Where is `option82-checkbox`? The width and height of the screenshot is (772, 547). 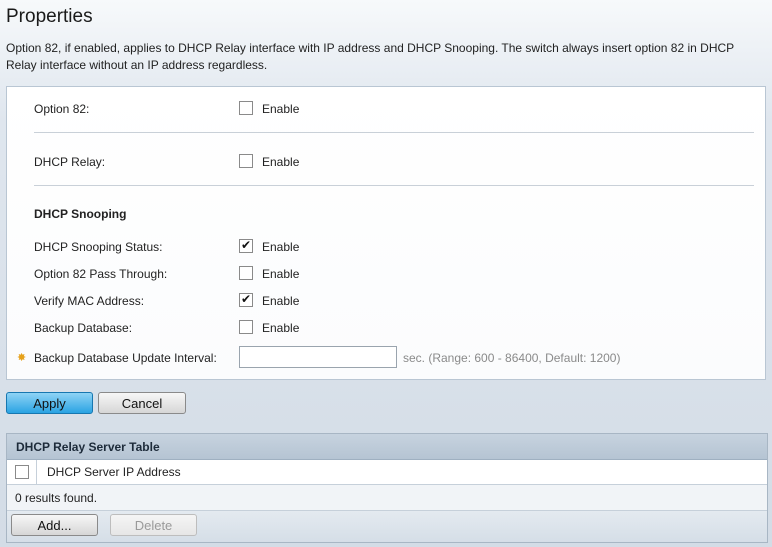
option82-checkbox is located at coordinates (246, 108).